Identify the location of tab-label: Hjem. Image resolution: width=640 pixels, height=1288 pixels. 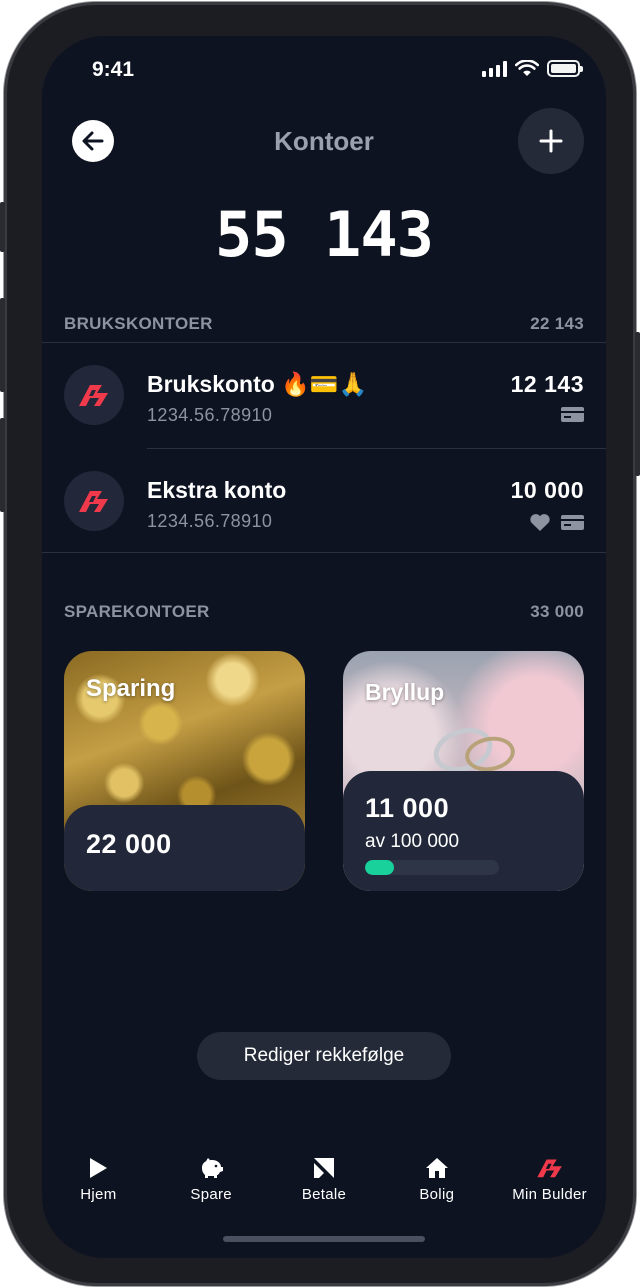
(98, 1194).